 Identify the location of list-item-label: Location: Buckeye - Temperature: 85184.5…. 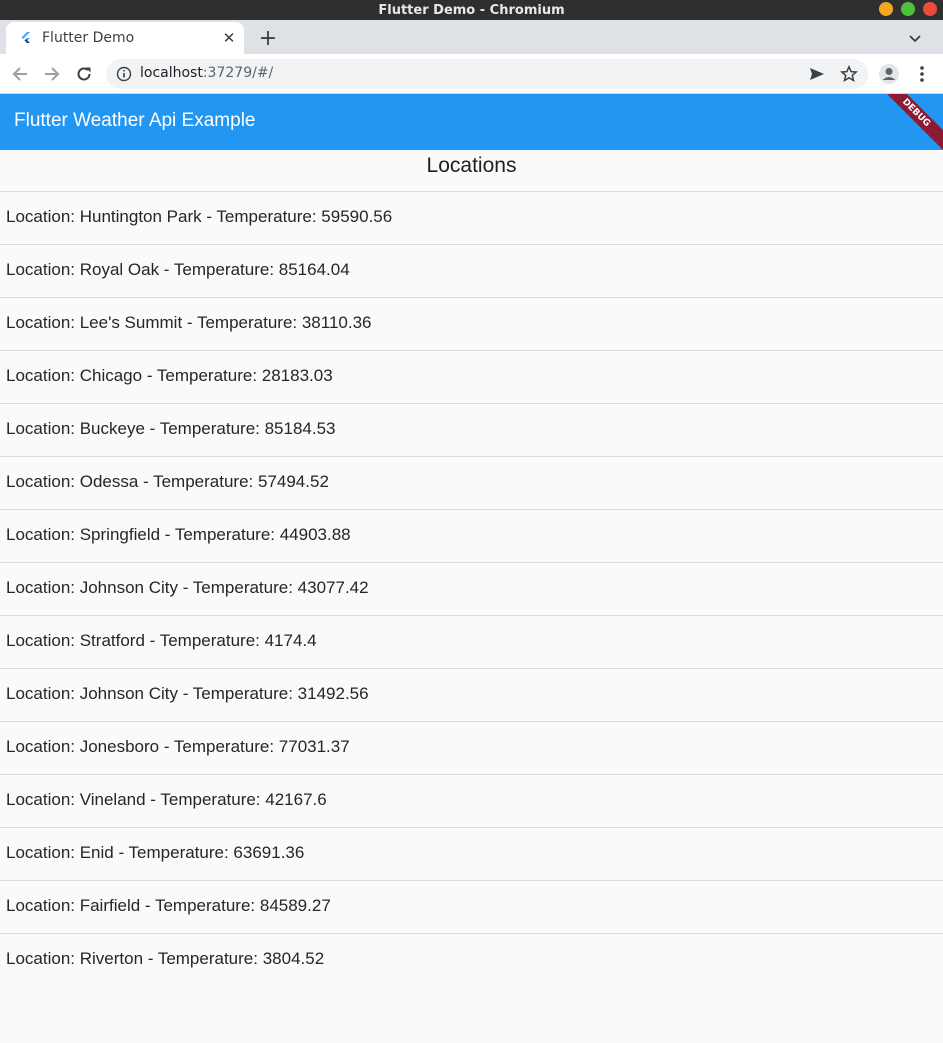
(171, 428).